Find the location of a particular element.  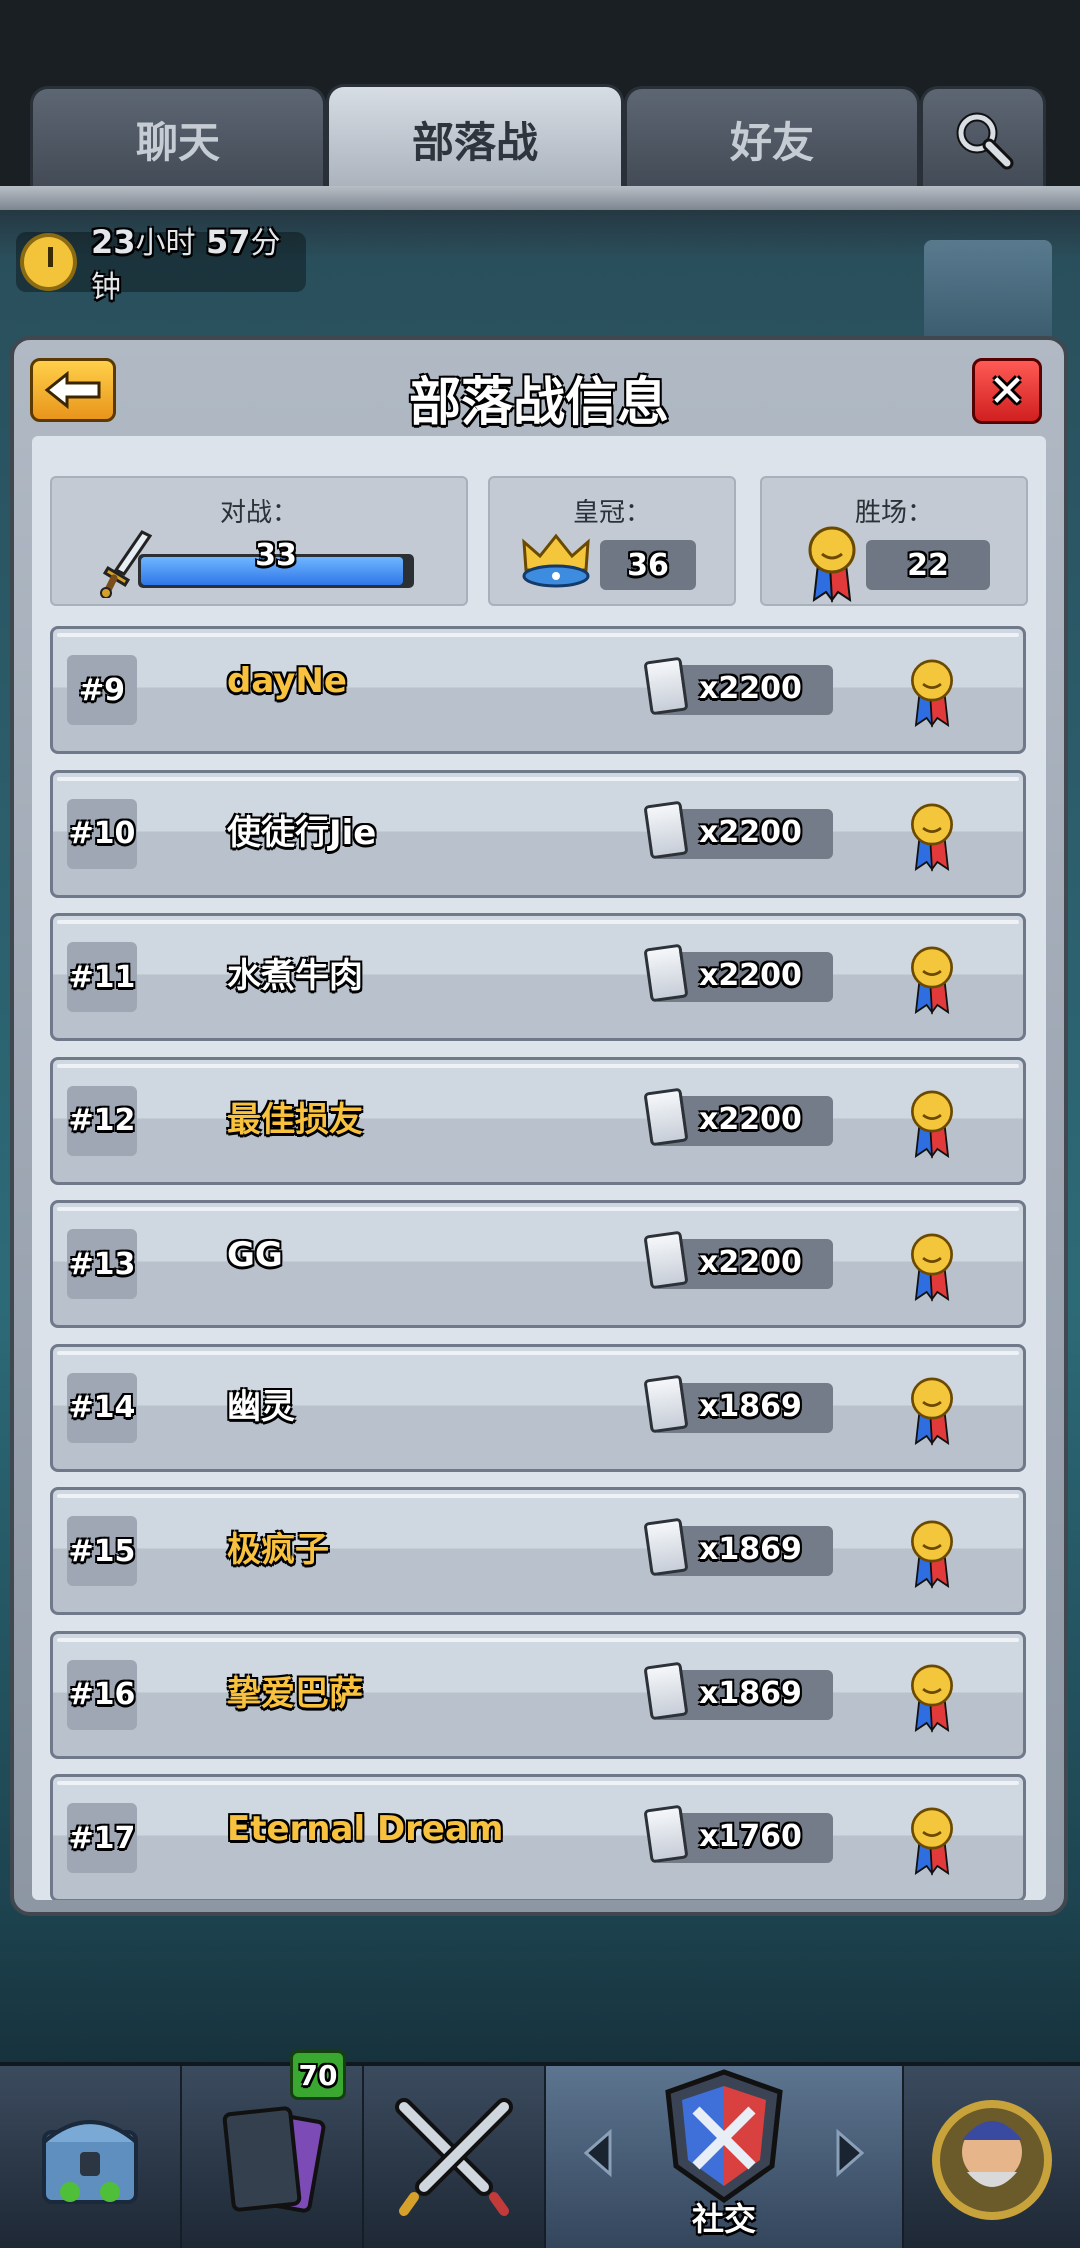

player-name: 使徒行Jie is located at coordinates (302, 832).